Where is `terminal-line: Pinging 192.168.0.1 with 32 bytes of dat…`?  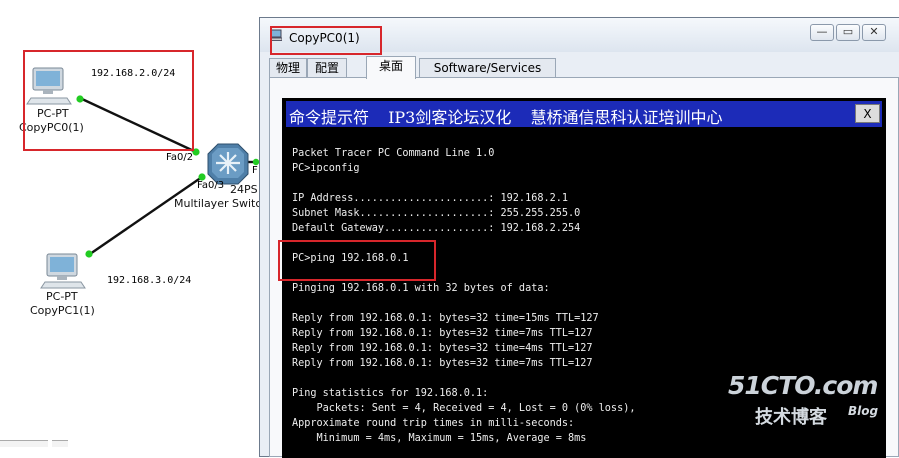
terminal-line: Pinging 192.168.0.1 with 32 bytes of dat… is located at coordinates (421, 288).